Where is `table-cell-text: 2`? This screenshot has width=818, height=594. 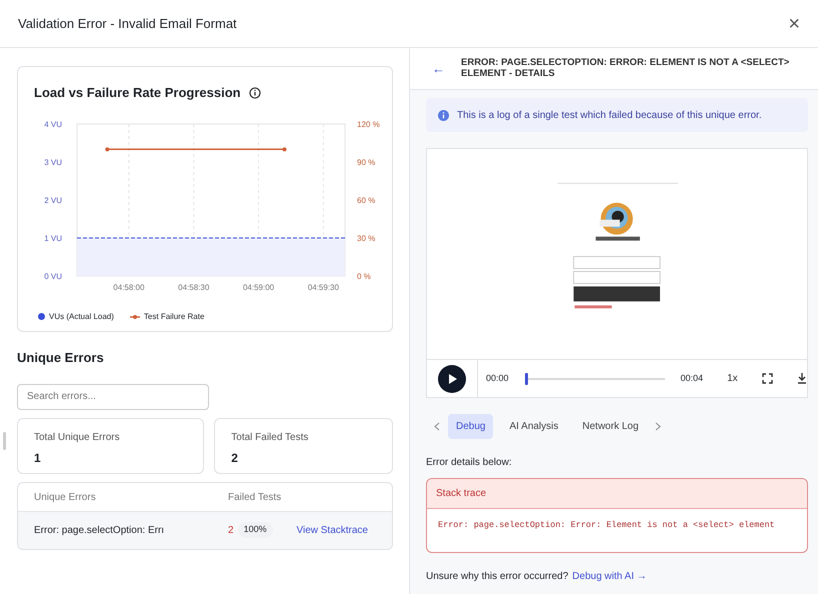
table-cell-text: 2 is located at coordinates (231, 531).